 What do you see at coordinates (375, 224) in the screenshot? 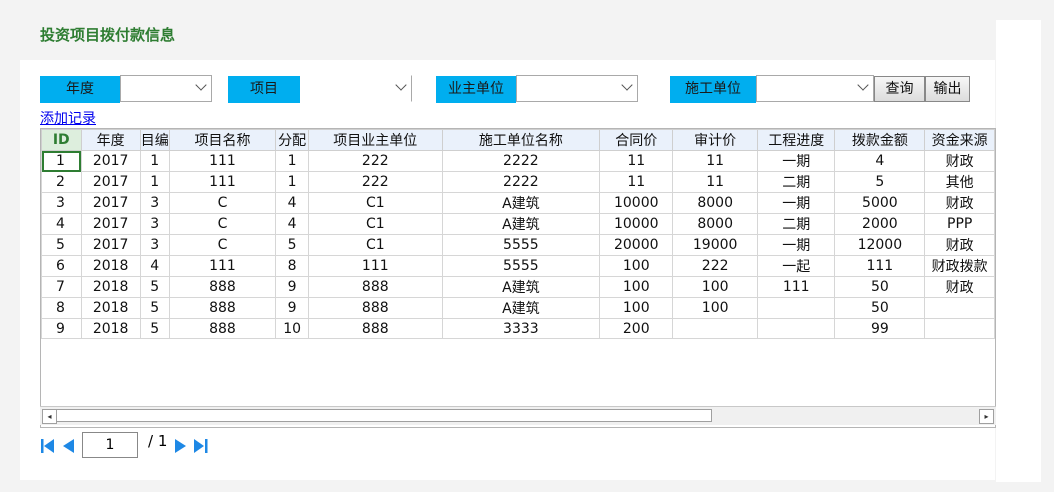
I see `table-cell: C1` at bounding box center [375, 224].